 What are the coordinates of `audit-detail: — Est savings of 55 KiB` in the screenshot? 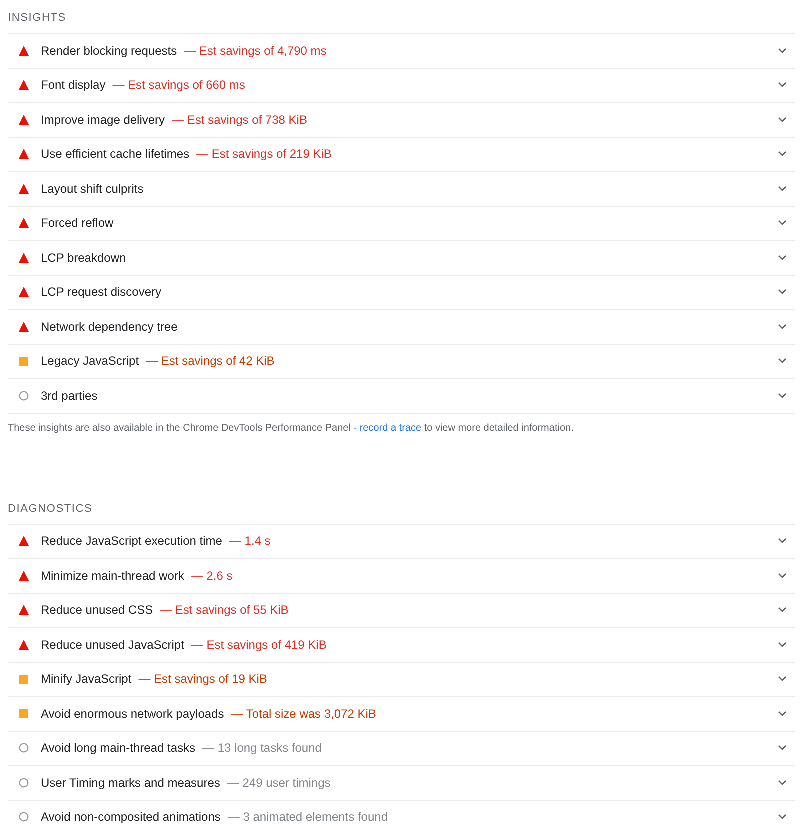 It's located at (224, 610).